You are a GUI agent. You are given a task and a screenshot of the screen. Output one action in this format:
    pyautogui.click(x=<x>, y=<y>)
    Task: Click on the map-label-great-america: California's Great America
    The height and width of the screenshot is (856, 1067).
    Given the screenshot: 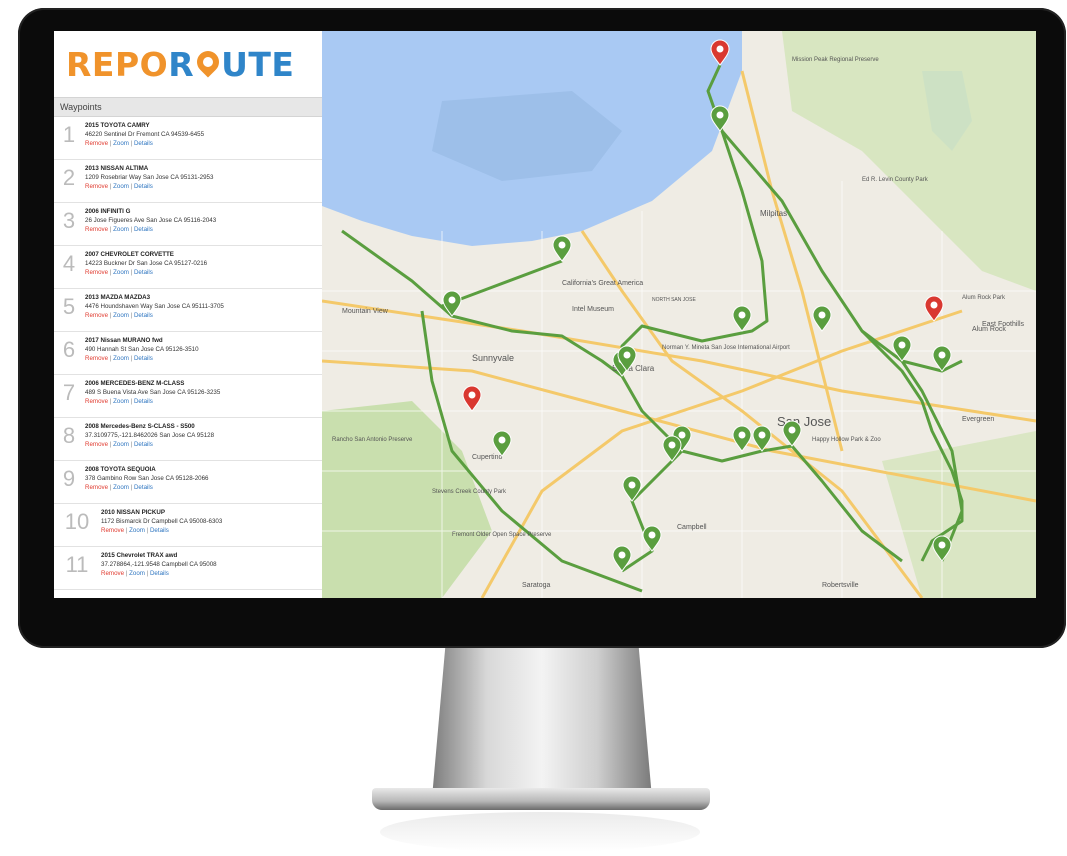 What is the action you would take?
    pyautogui.click(x=602, y=283)
    